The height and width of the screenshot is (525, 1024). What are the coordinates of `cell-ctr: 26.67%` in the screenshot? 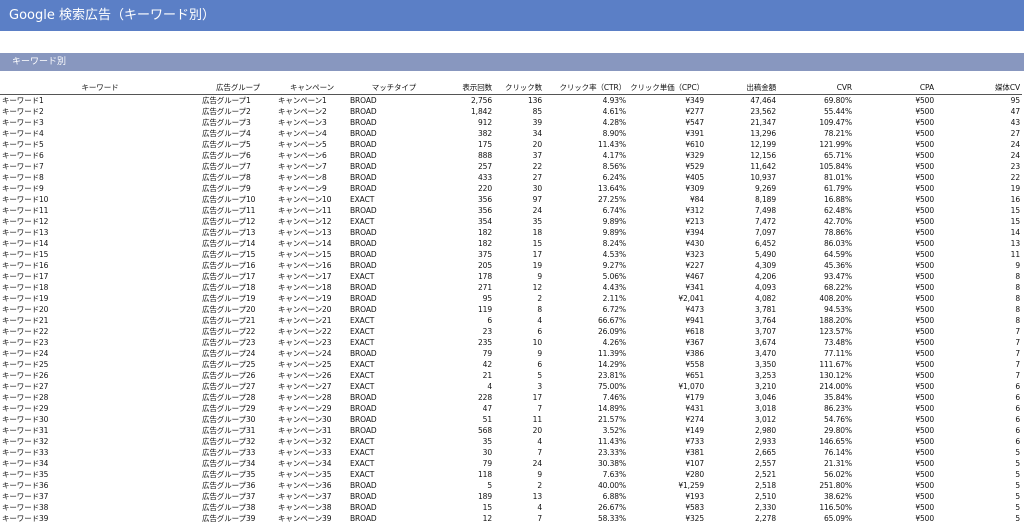 It's located at (612, 507).